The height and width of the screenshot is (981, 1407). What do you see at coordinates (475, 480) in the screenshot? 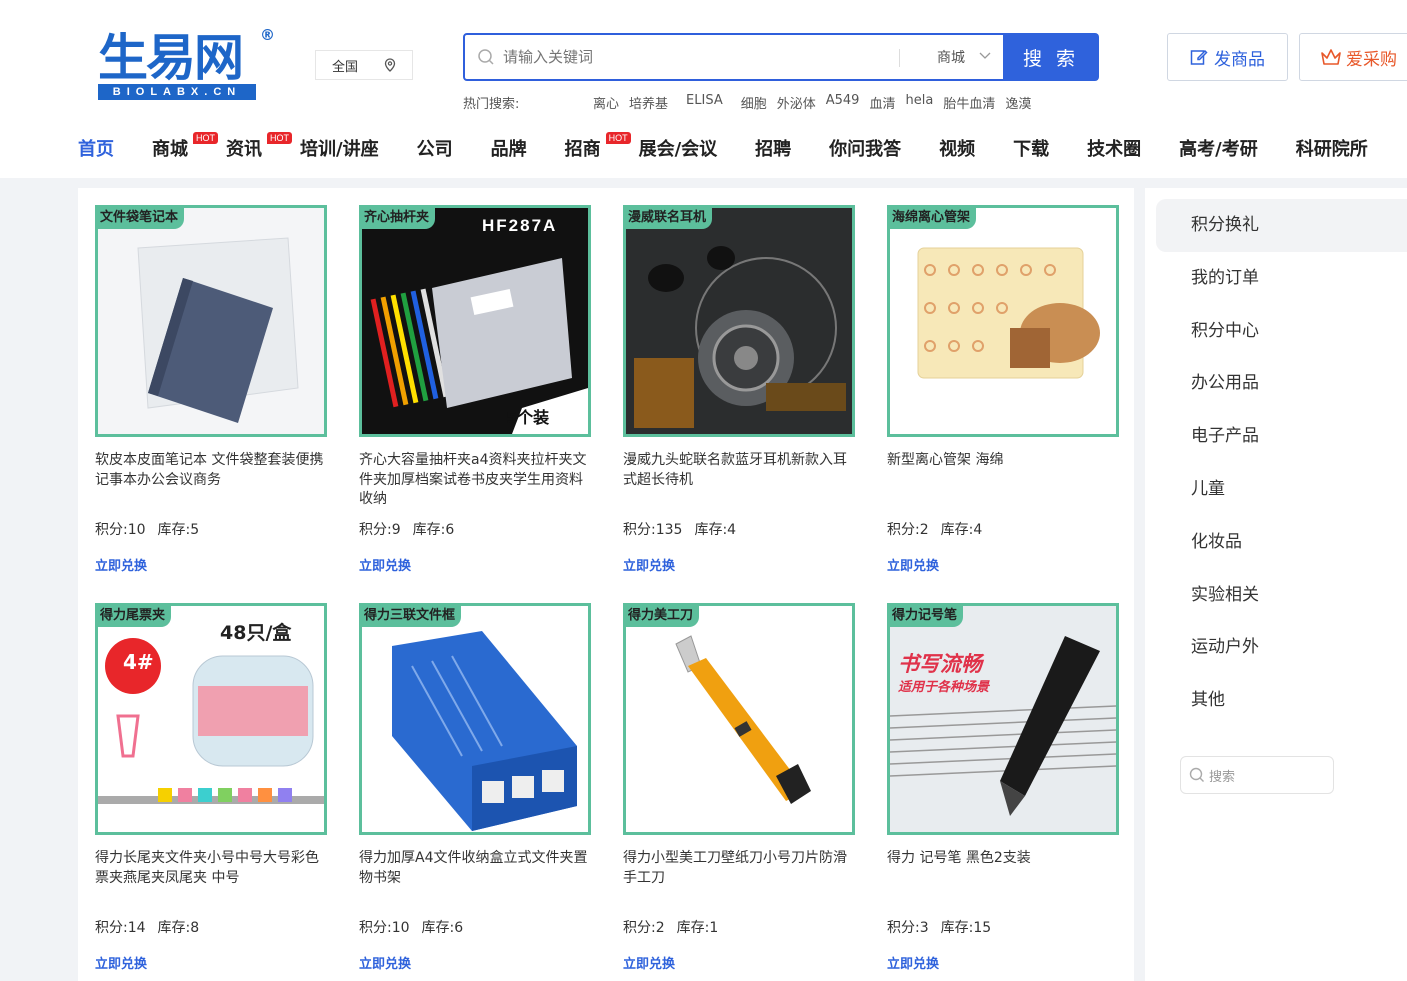
I see `product-title: 齐心大容量抽杆夹a4资料夹拉杆夹文件夹加厚档案试卷书皮夹学生用资料收纳` at bounding box center [475, 480].